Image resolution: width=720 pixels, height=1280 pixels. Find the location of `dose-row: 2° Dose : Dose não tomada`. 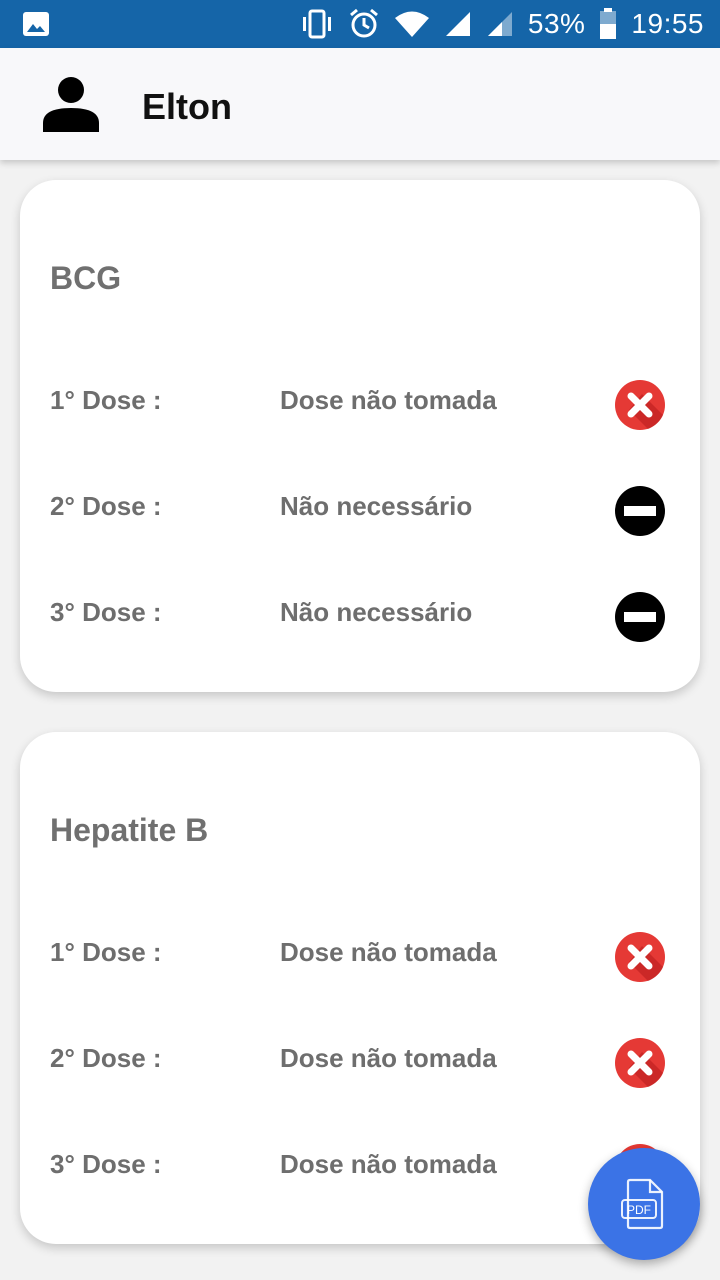

dose-row: 2° Dose : Dose não tomada is located at coordinates (360, 1063).